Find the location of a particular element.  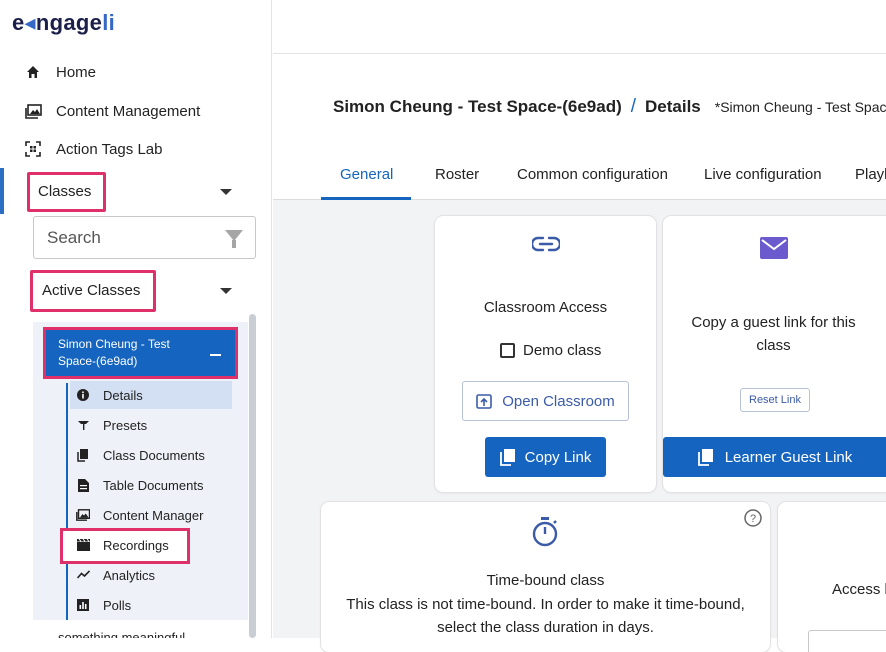

copy-link-button: Copy Link is located at coordinates (545, 457).